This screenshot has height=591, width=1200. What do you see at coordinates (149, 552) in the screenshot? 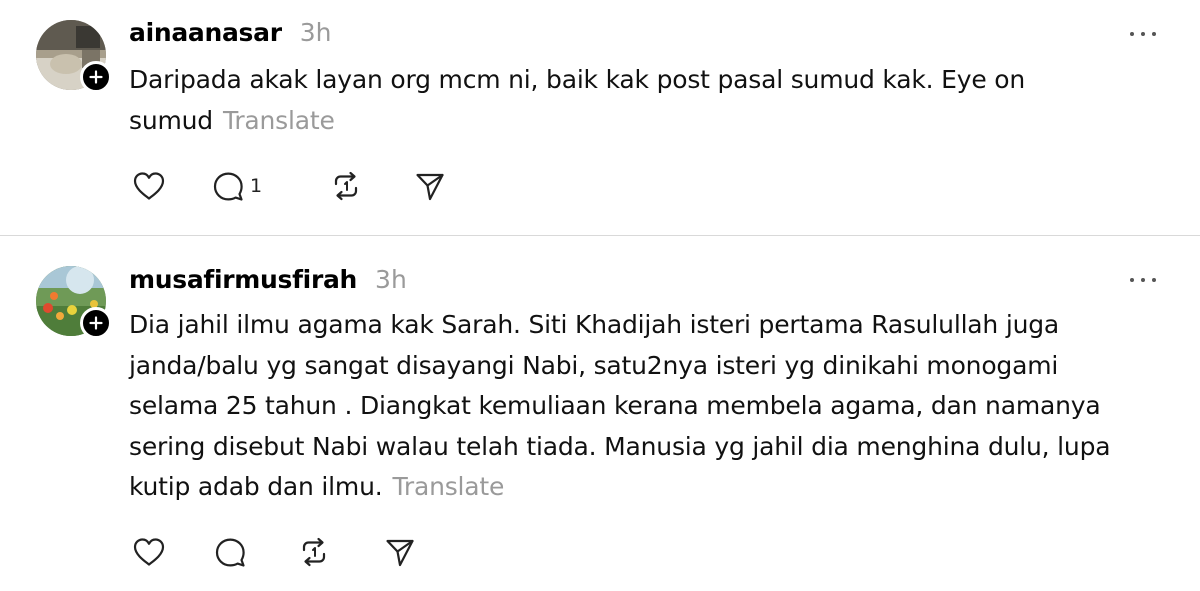
I see `heart-icon` at bounding box center [149, 552].